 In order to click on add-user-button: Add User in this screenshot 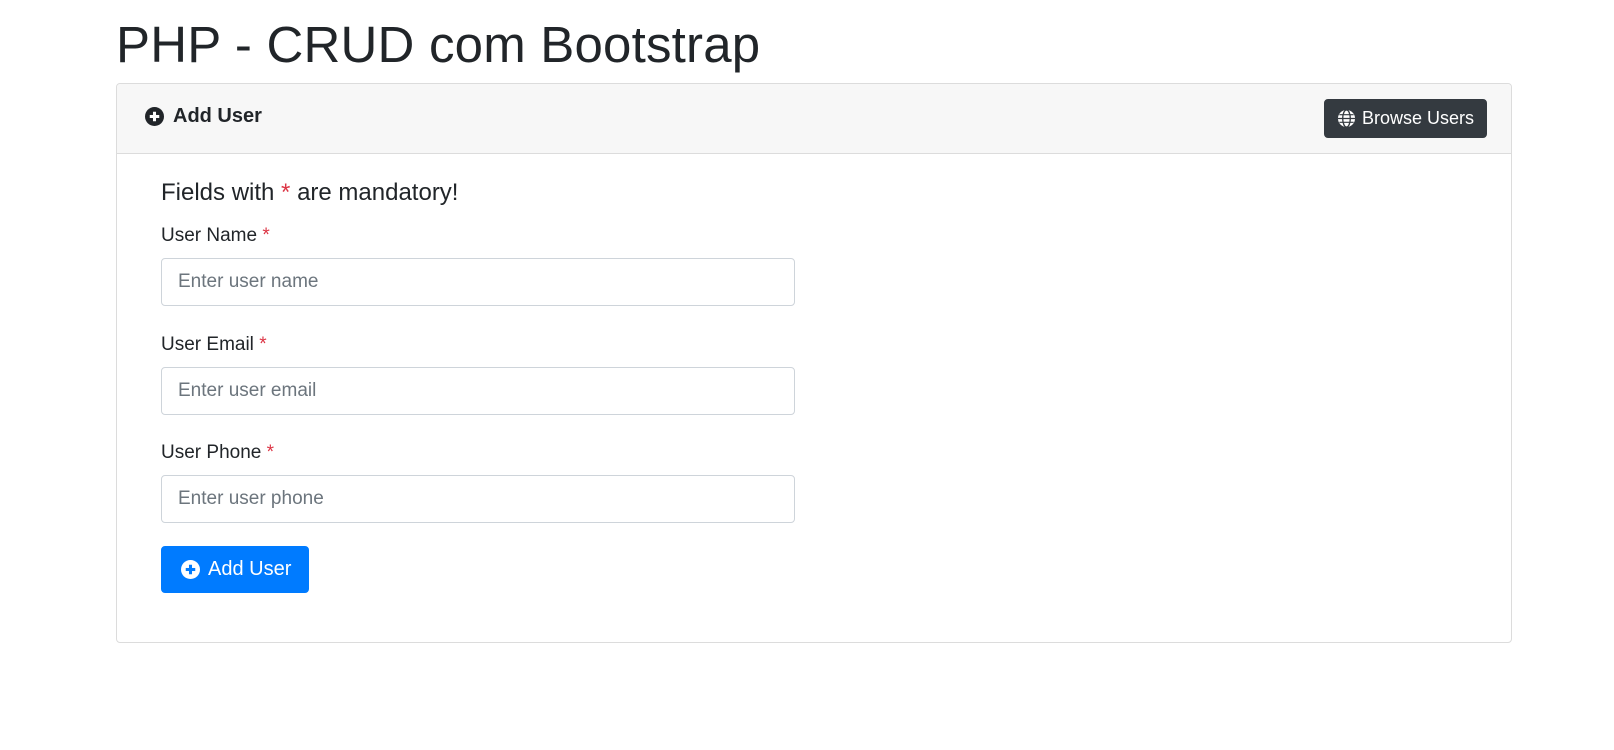, I will do `click(235, 569)`.